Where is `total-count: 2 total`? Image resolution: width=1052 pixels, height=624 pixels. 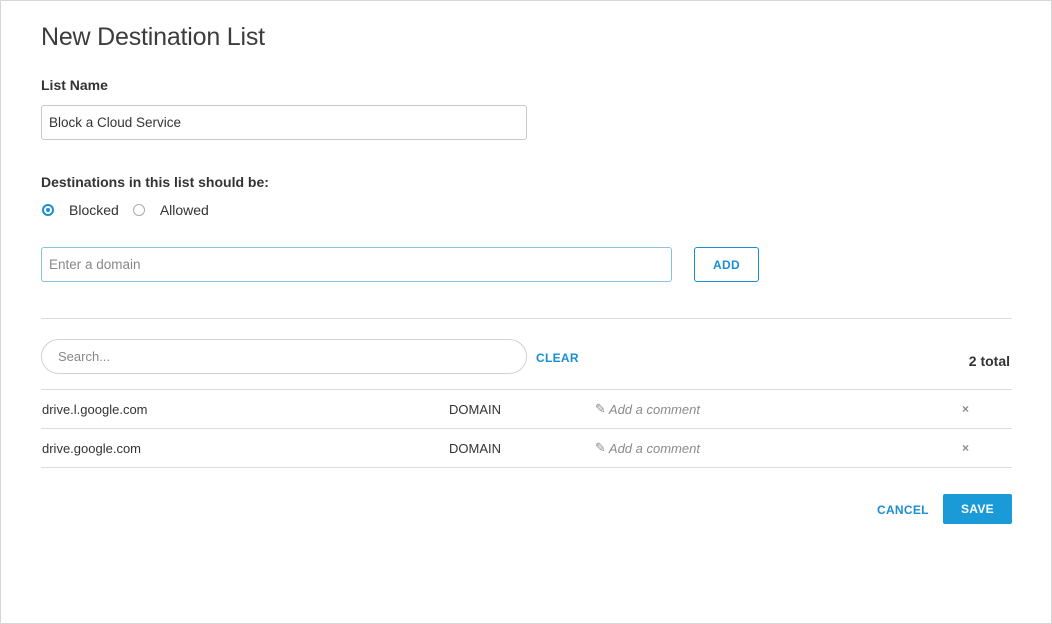
total-count: 2 total is located at coordinates (989, 361).